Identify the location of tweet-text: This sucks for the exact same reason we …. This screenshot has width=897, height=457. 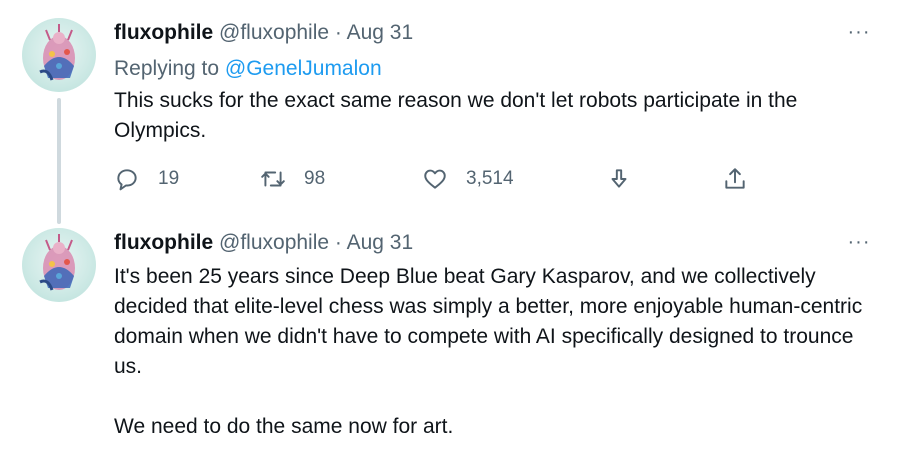
(494, 116).